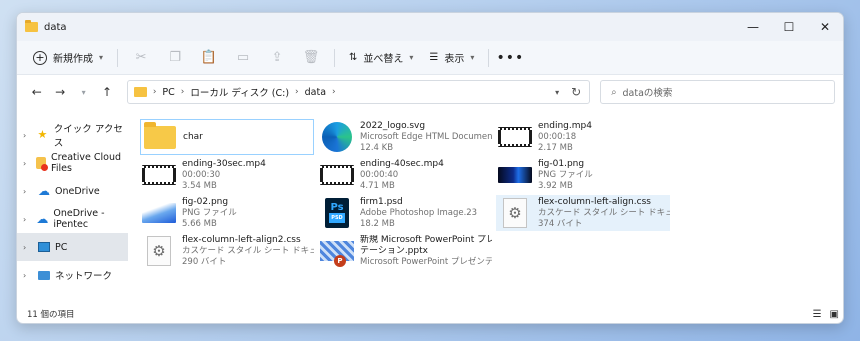 This screenshot has width=860, height=341. What do you see at coordinates (426, 239) in the screenshot?
I see `file-name: 新規 Microsoft PowerPoint プレゼン` at bounding box center [426, 239].